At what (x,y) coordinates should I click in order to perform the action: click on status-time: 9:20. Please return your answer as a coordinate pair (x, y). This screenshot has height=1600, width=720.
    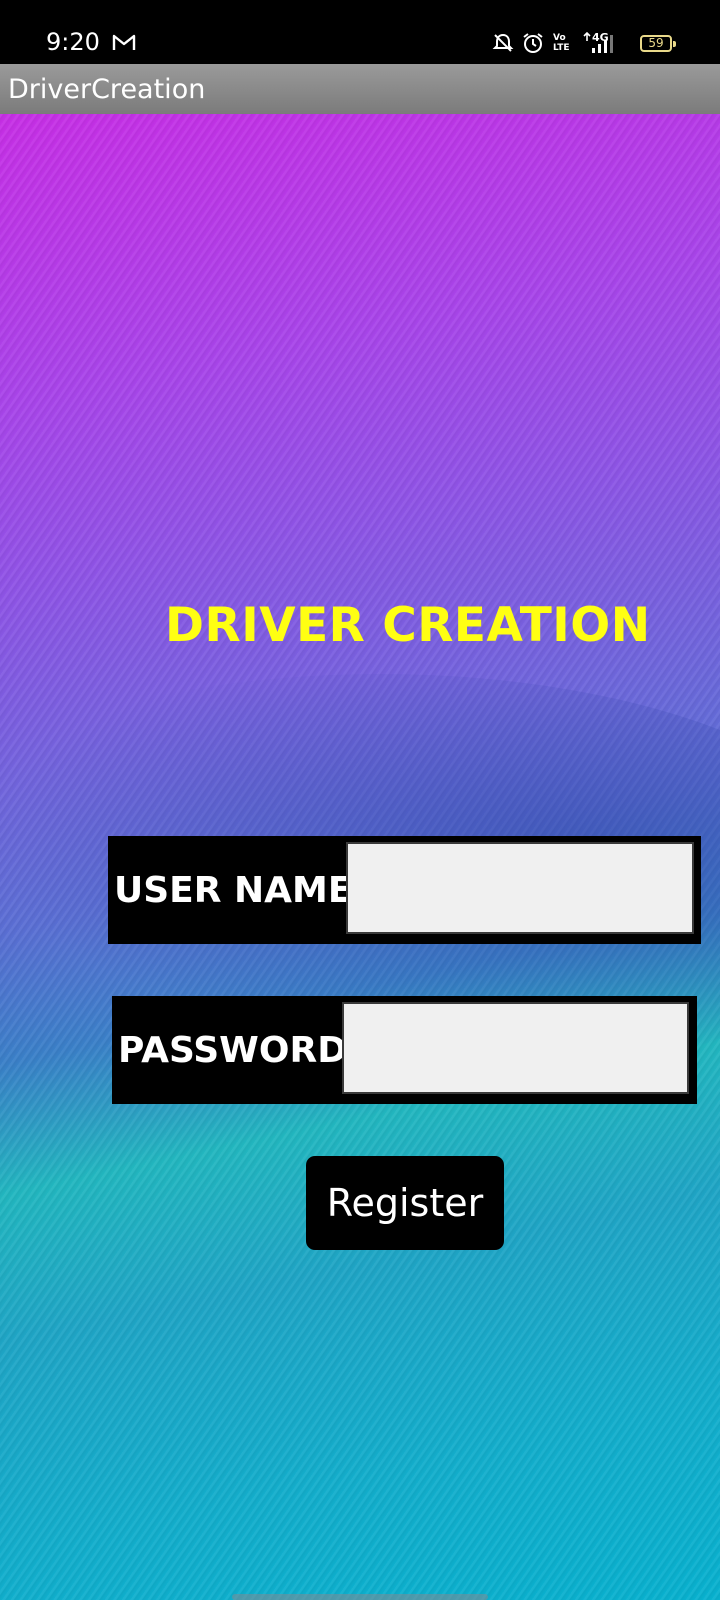
    Looking at the image, I should click on (73, 42).